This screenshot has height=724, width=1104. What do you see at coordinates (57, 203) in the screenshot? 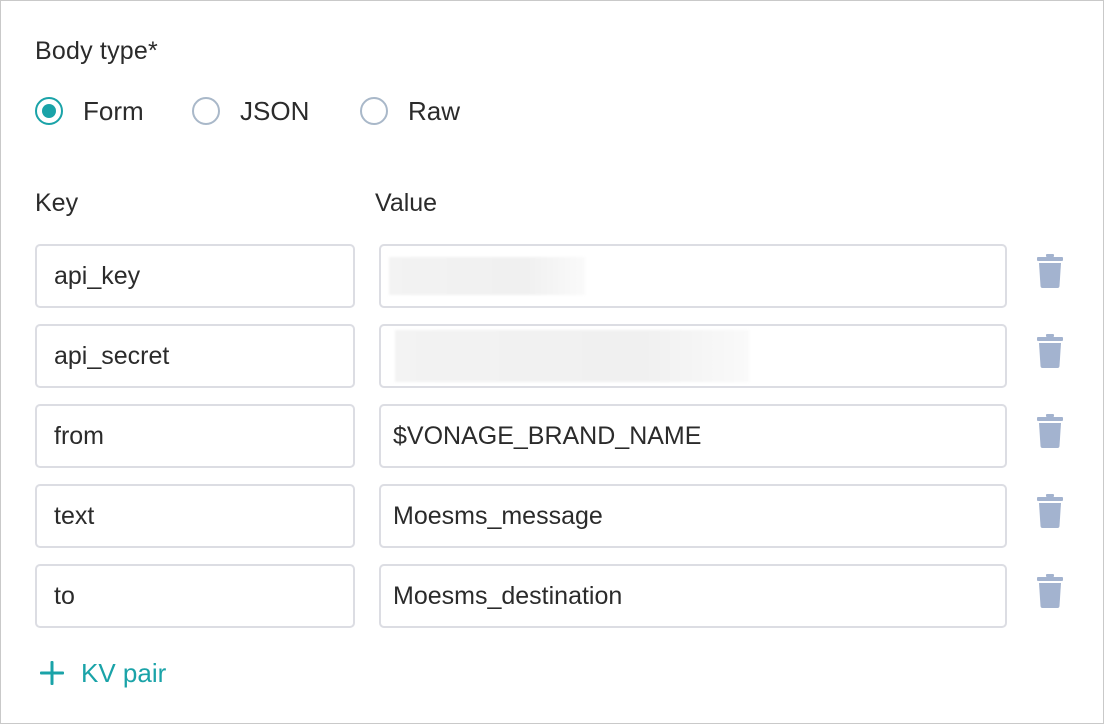
I see `key-column-header: Key` at bounding box center [57, 203].